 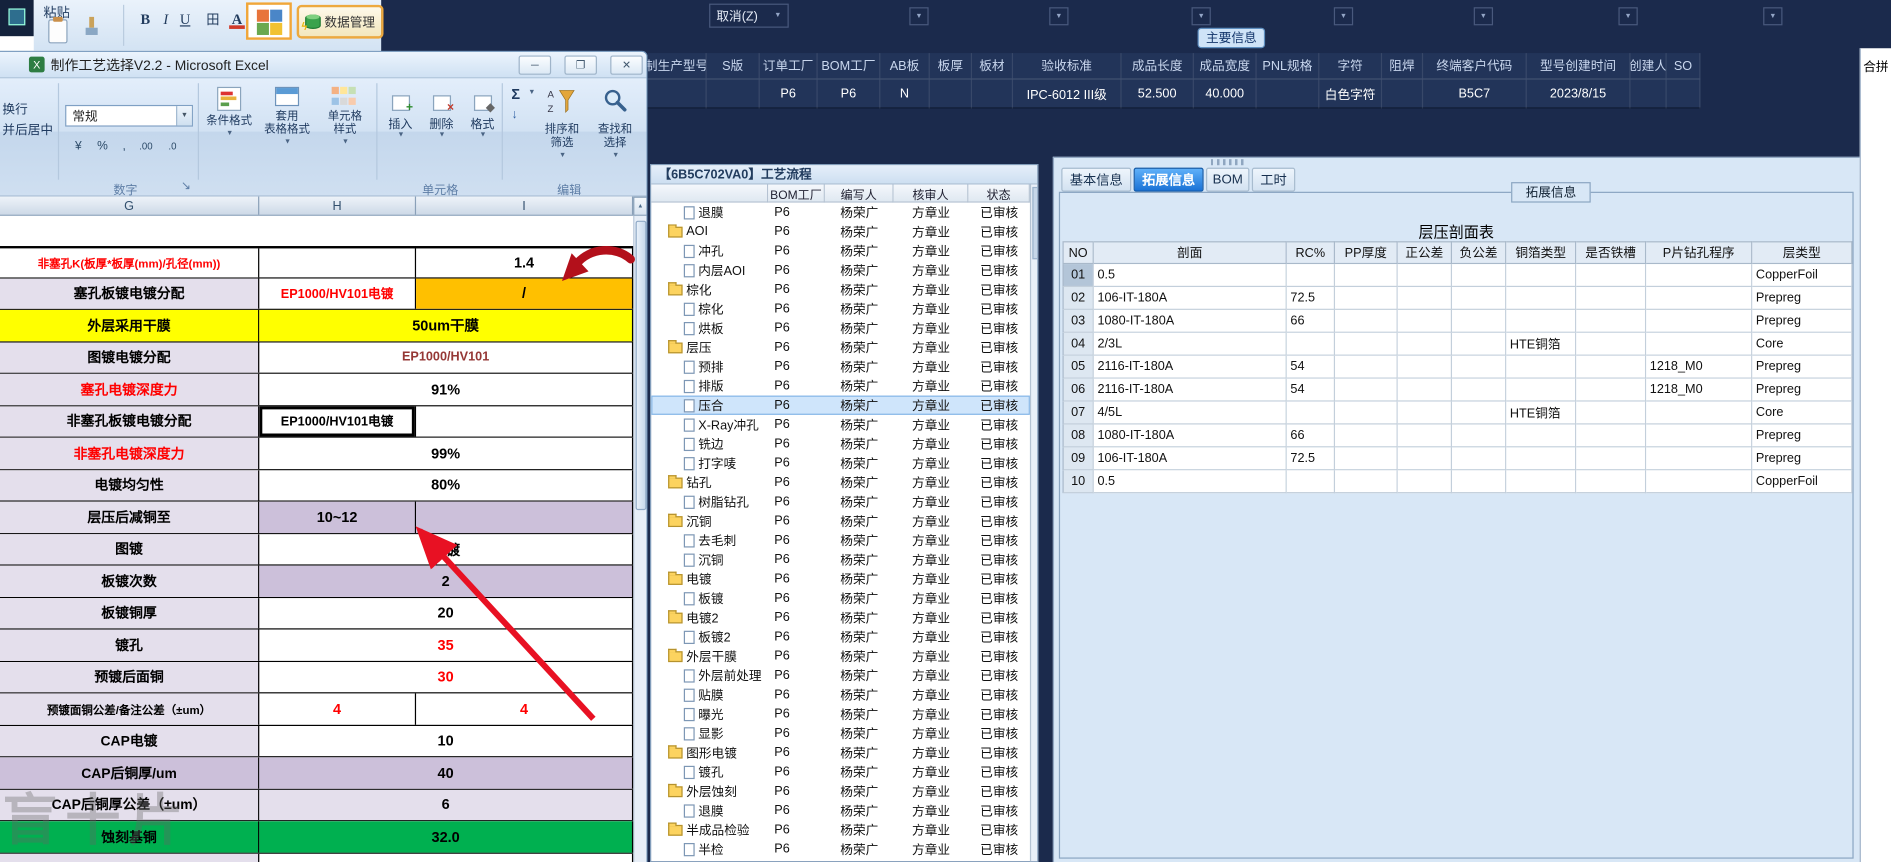 I want to click on sort-filter-button: A Z 排序和 筛选 ▼, so click(x=561, y=130).